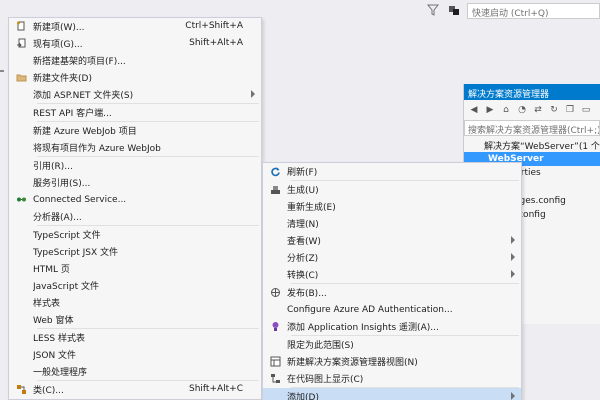 The height and width of the screenshot is (400, 600). Describe the element at coordinates (538, 110) in the screenshot. I see `sync-icon: ⇄` at that location.